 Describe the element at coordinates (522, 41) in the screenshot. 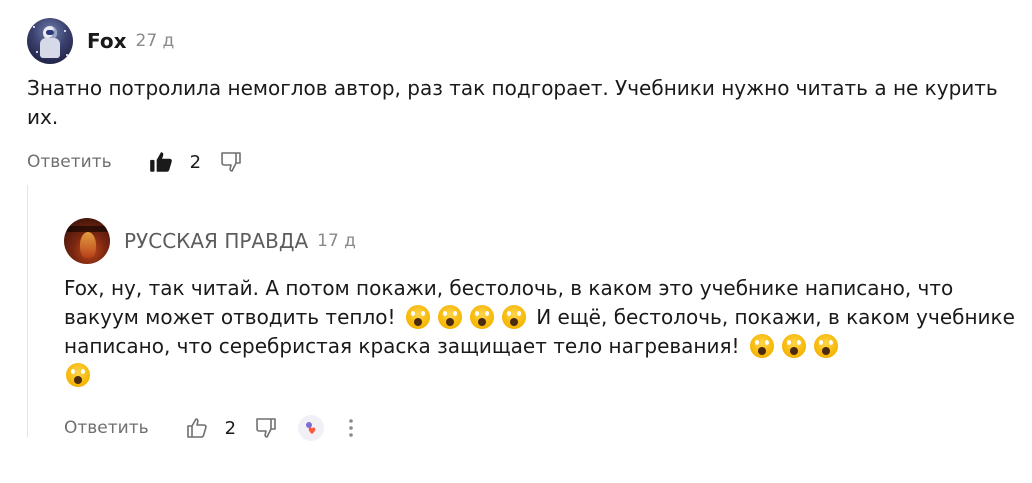

I see `comment-header: Fox 27 д` at that location.